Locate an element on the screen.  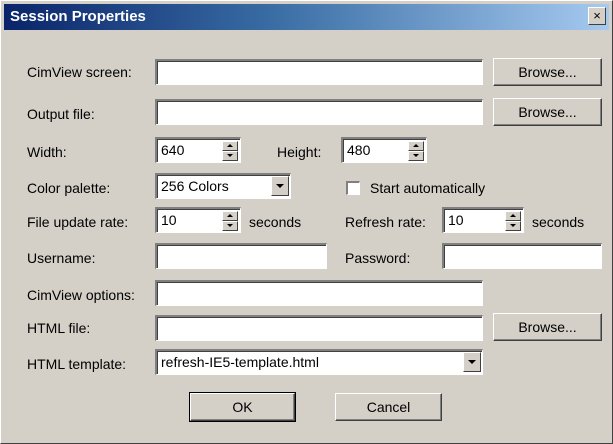
height-spin-down is located at coordinates (416, 156).